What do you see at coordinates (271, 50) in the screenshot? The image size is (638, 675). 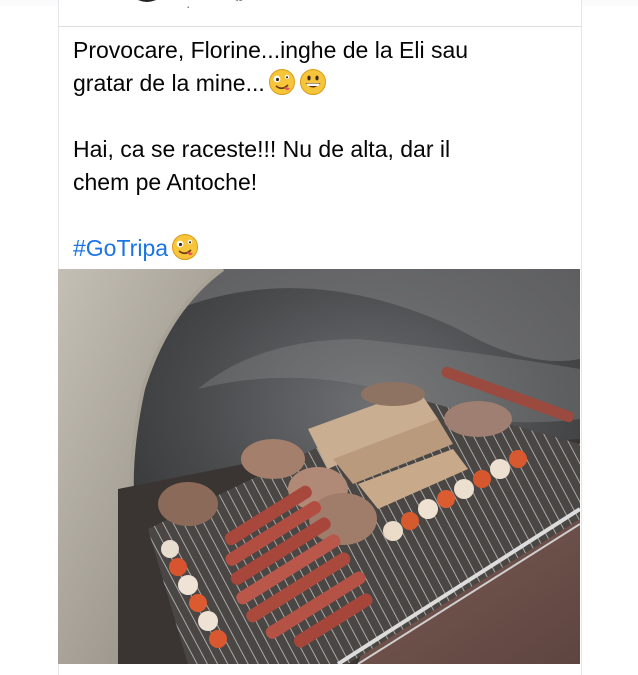 I see `post-line-1: Provocare, Florine...inghe de la Eli sau` at bounding box center [271, 50].